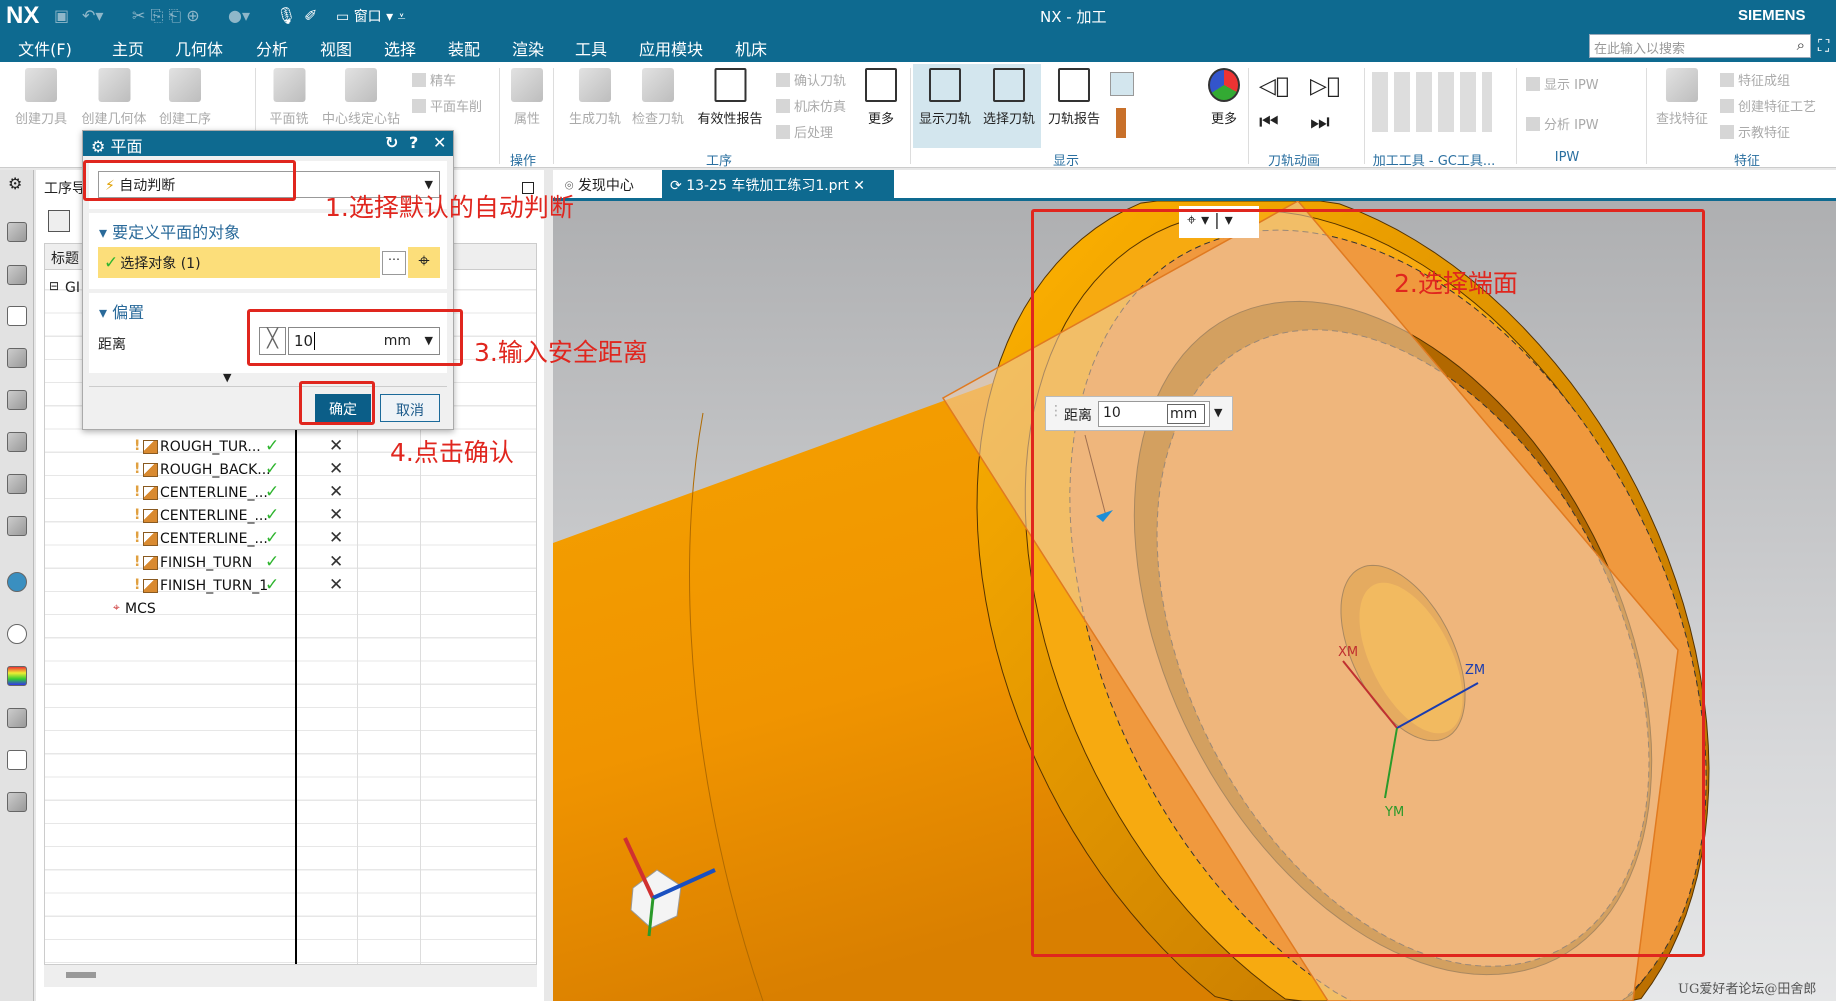 This screenshot has width=1836, height=1001. I want to click on group-ipw-label: IPW, so click(1567, 157).